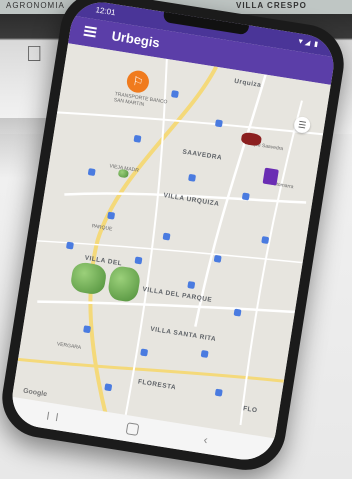 This screenshot has width=352, height=479. What do you see at coordinates (132, 429) in the screenshot?
I see `home-icon` at bounding box center [132, 429].